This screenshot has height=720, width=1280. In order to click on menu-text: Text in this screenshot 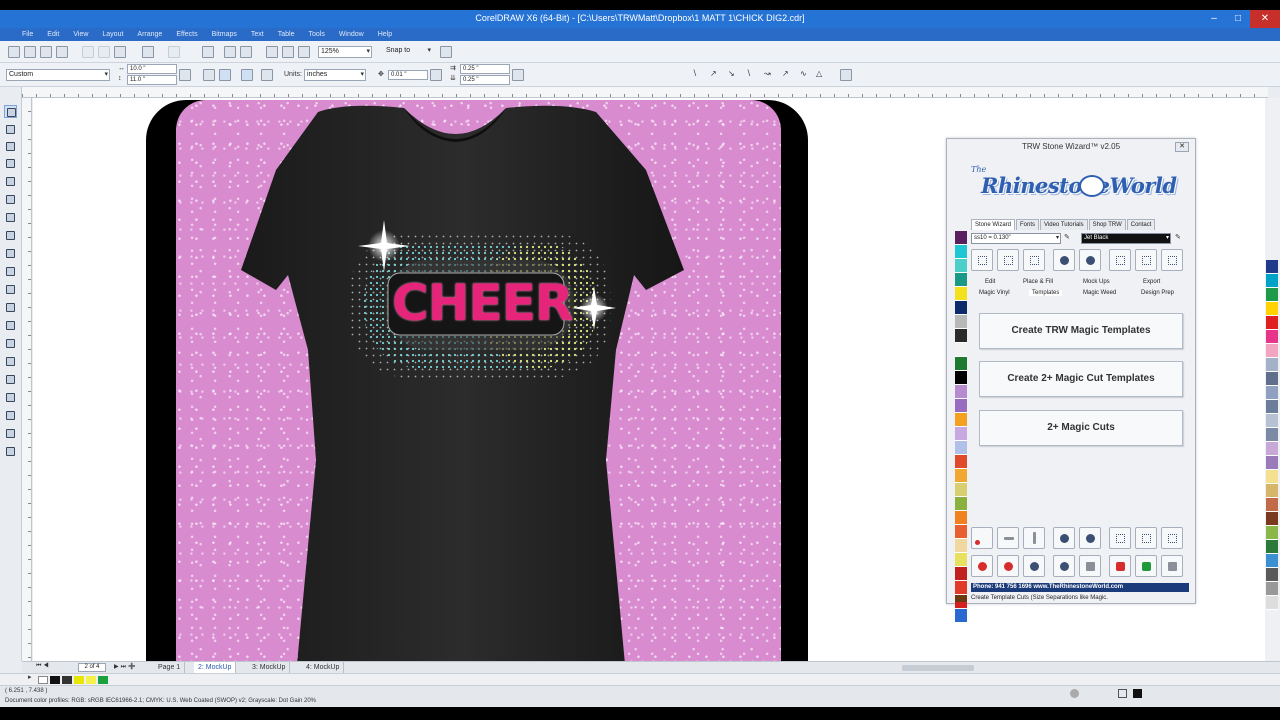, I will do `click(257, 34)`.